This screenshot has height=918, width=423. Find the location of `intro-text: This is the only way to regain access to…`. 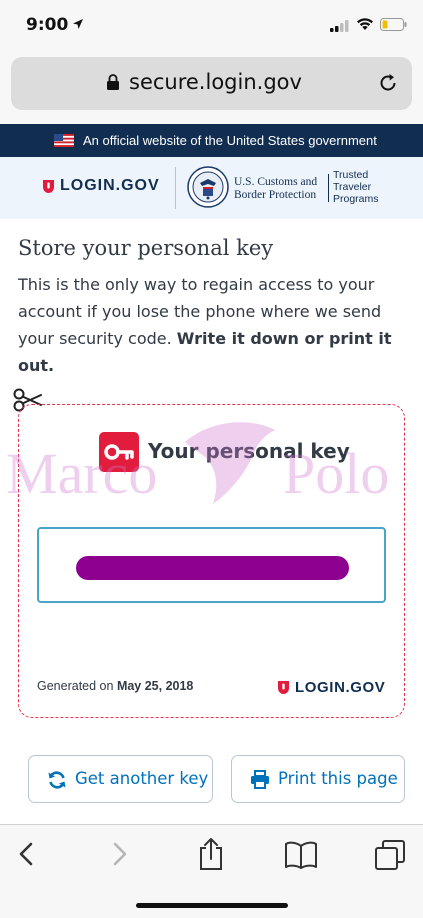

intro-text: This is the only way to regain access to… is located at coordinates (214, 325).